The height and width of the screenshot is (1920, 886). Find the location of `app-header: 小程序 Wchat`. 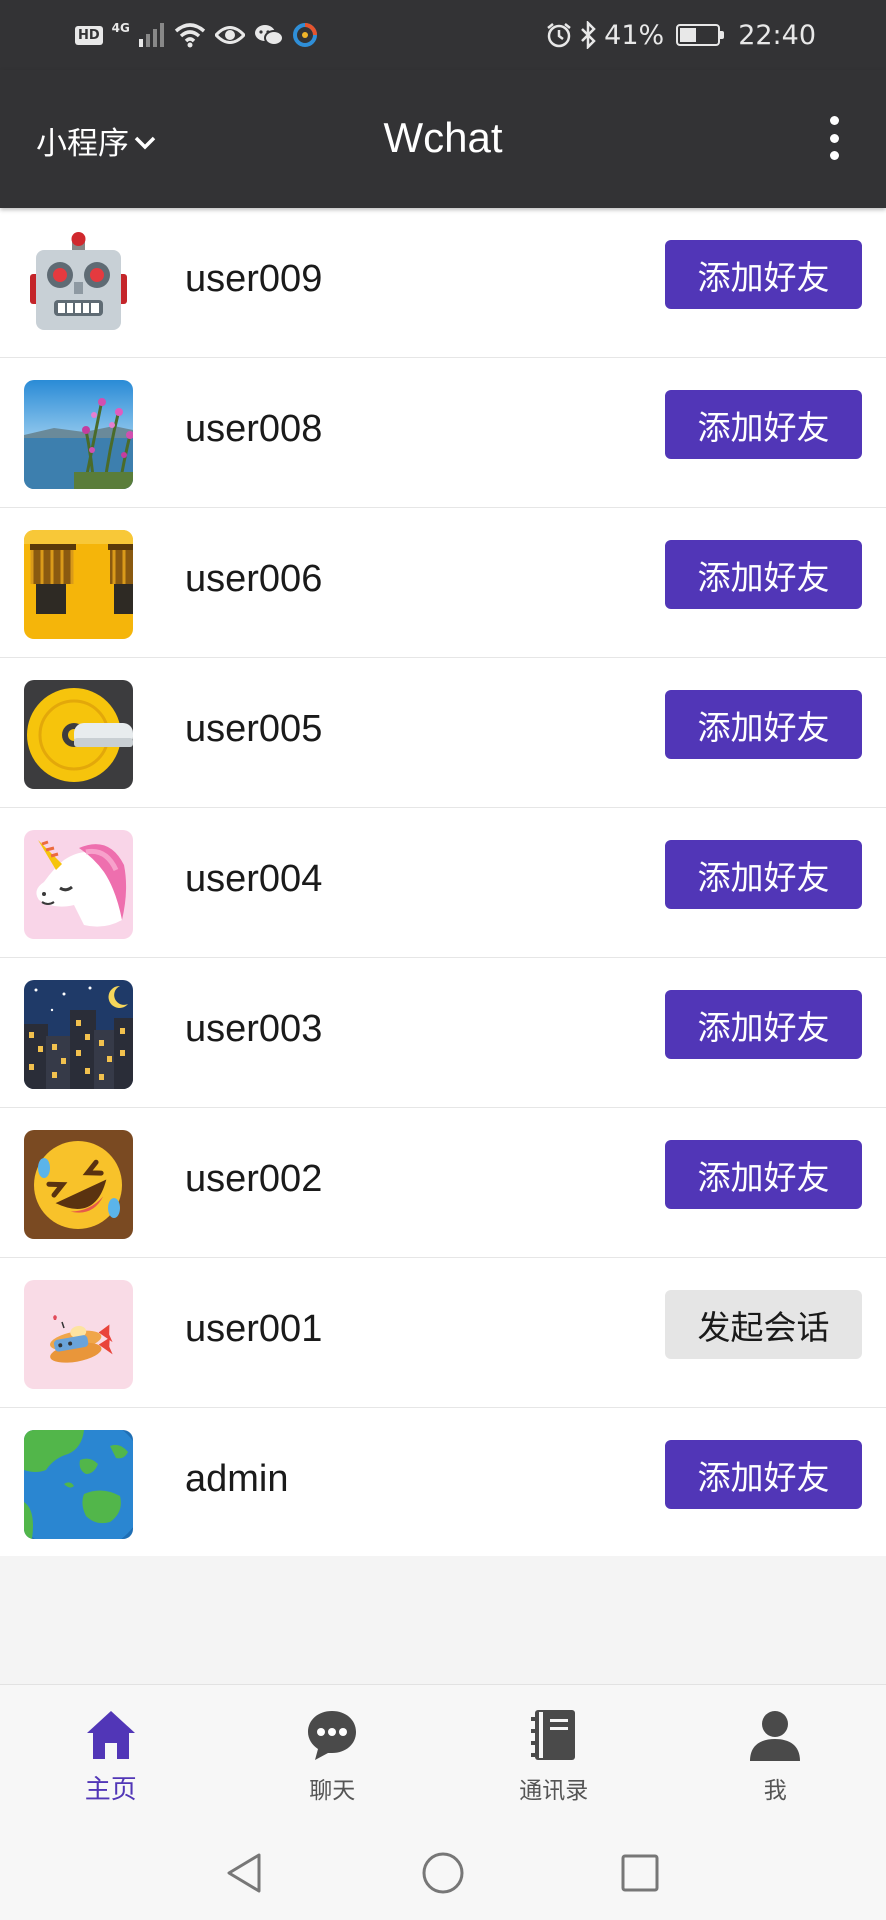

app-header: 小程序 Wchat is located at coordinates (443, 139).